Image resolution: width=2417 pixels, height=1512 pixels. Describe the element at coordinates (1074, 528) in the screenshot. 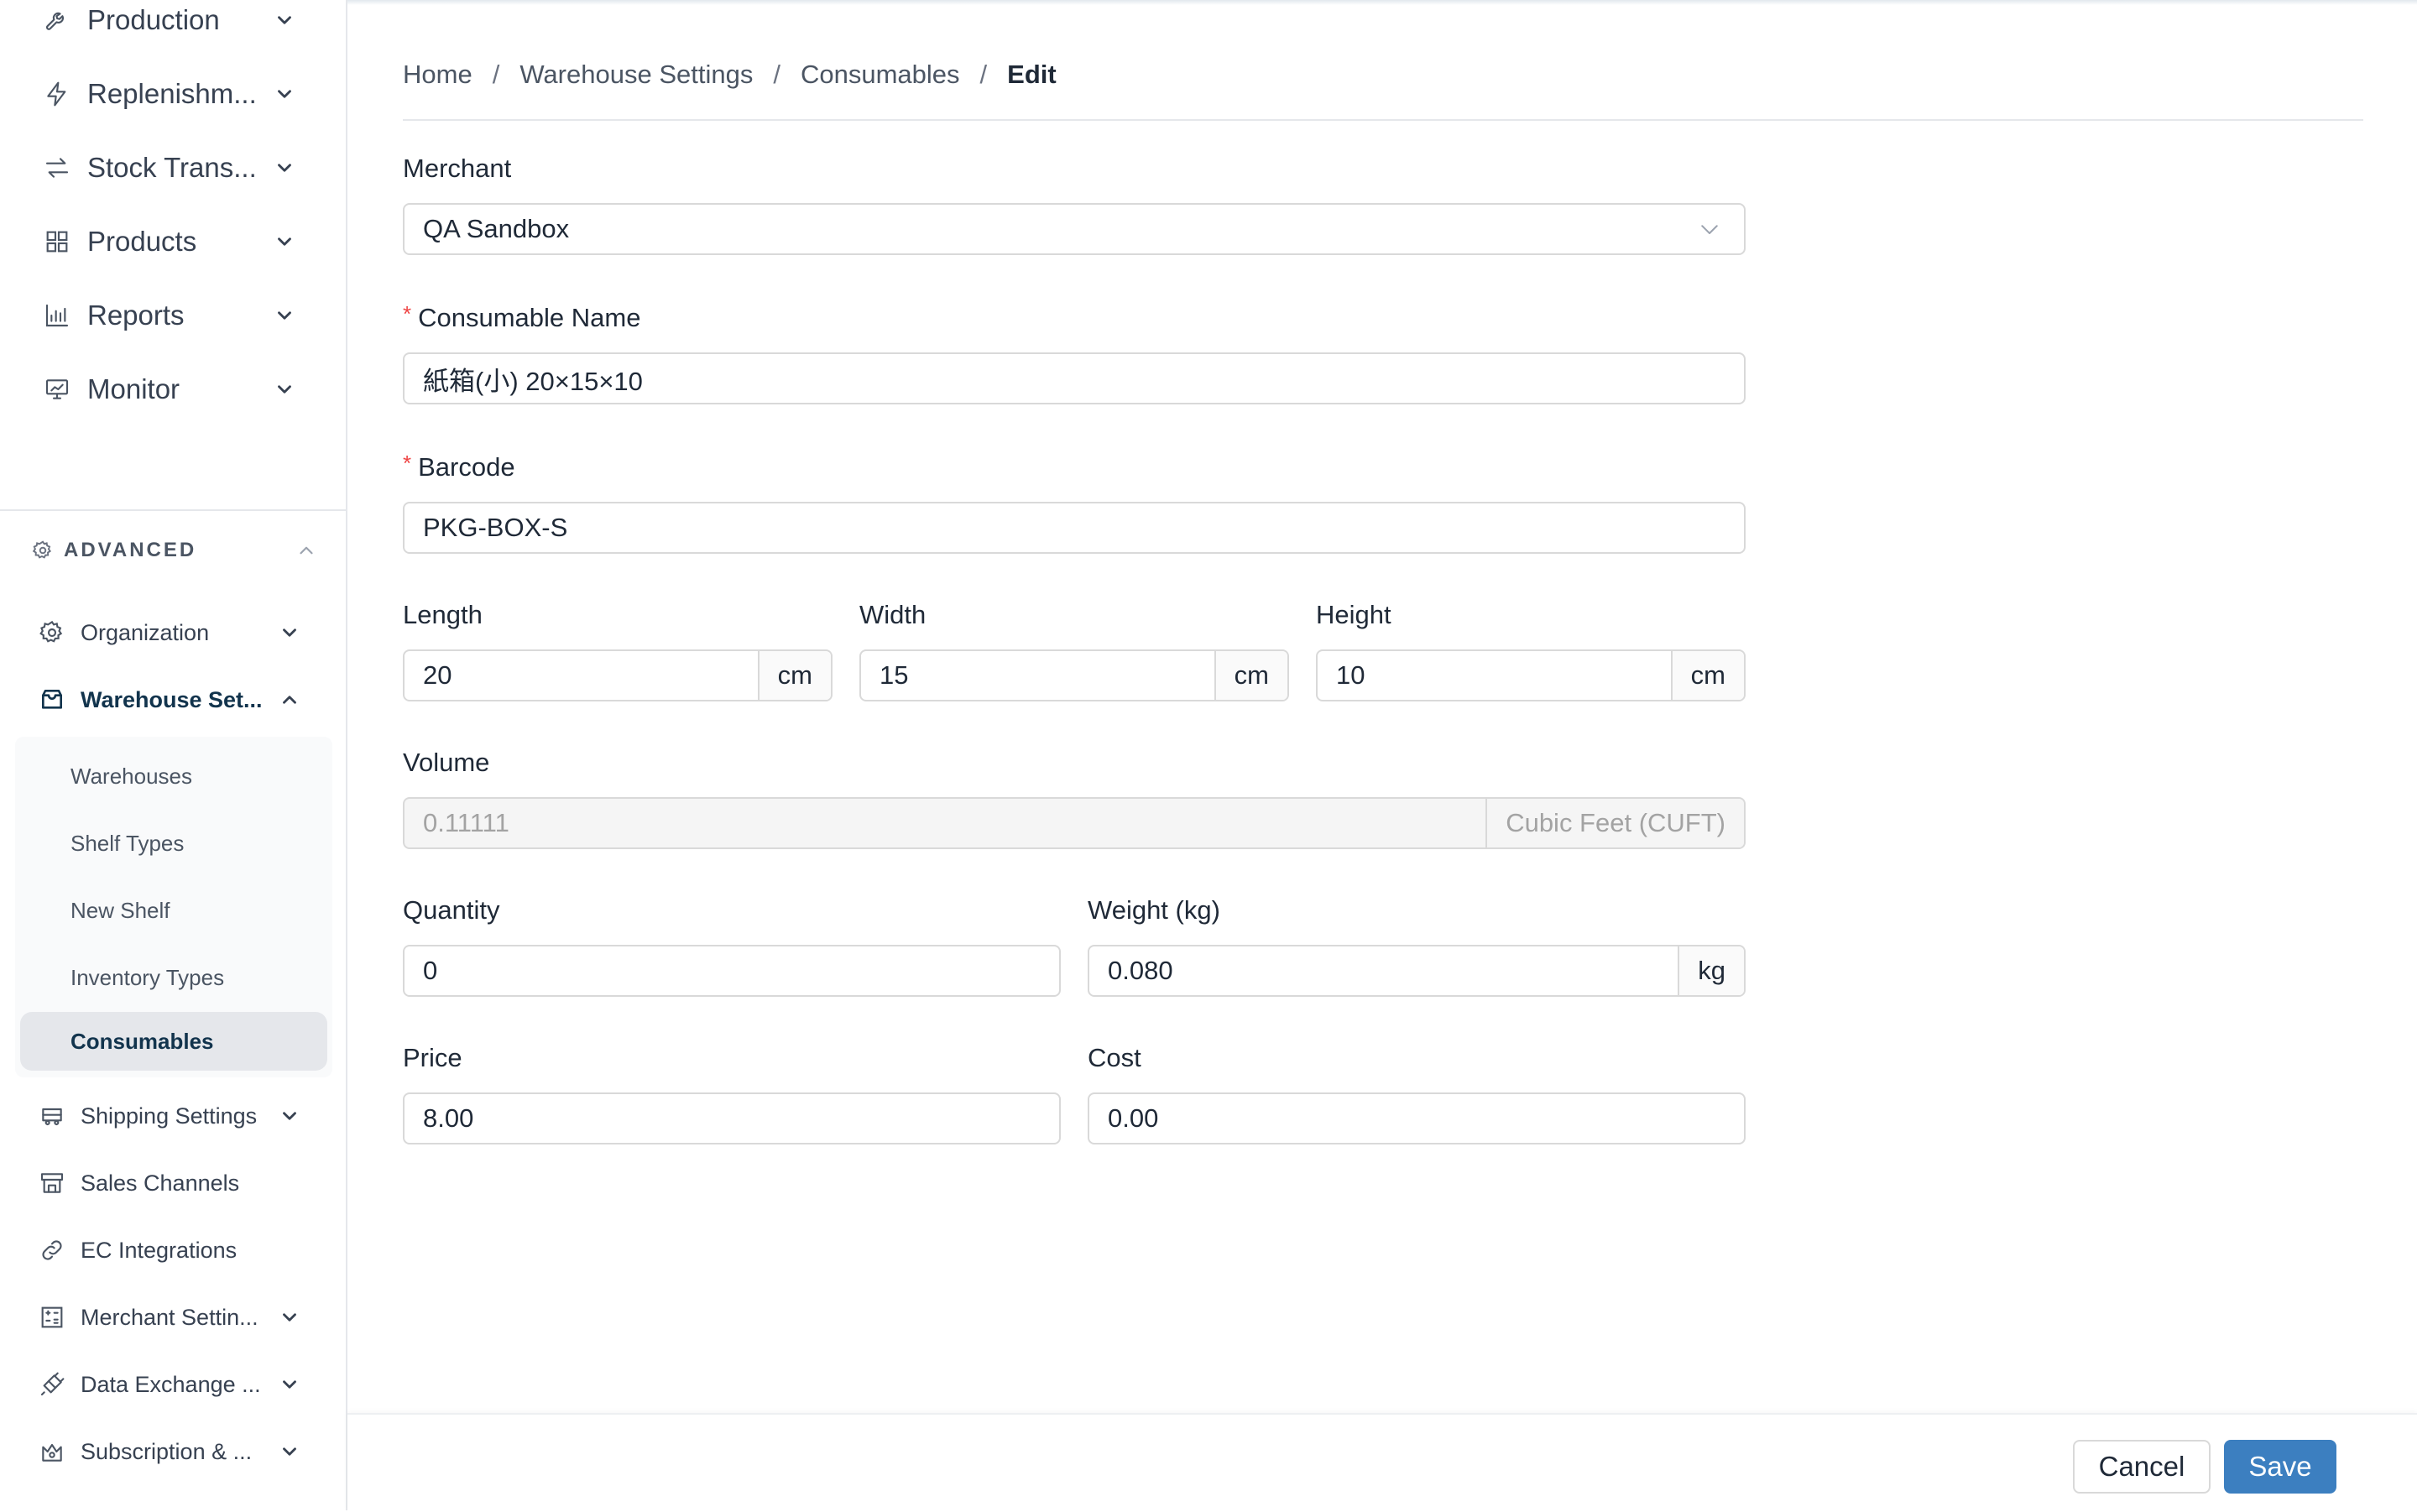

I see `barcode-input: PKG-BOX-S` at that location.